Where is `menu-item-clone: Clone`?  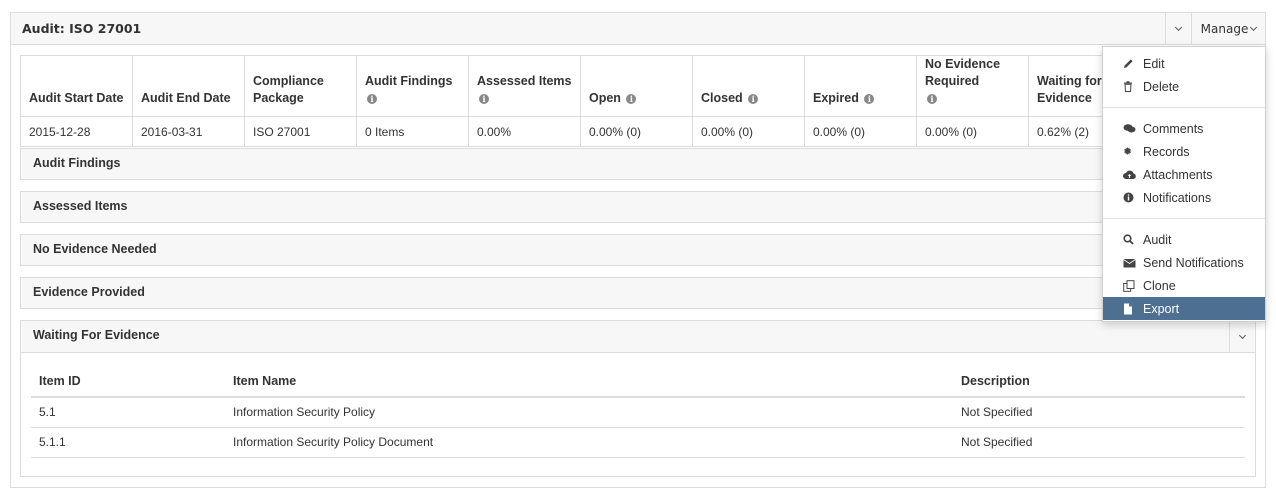 menu-item-clone: Clone is located at coordinates (1184, 285).